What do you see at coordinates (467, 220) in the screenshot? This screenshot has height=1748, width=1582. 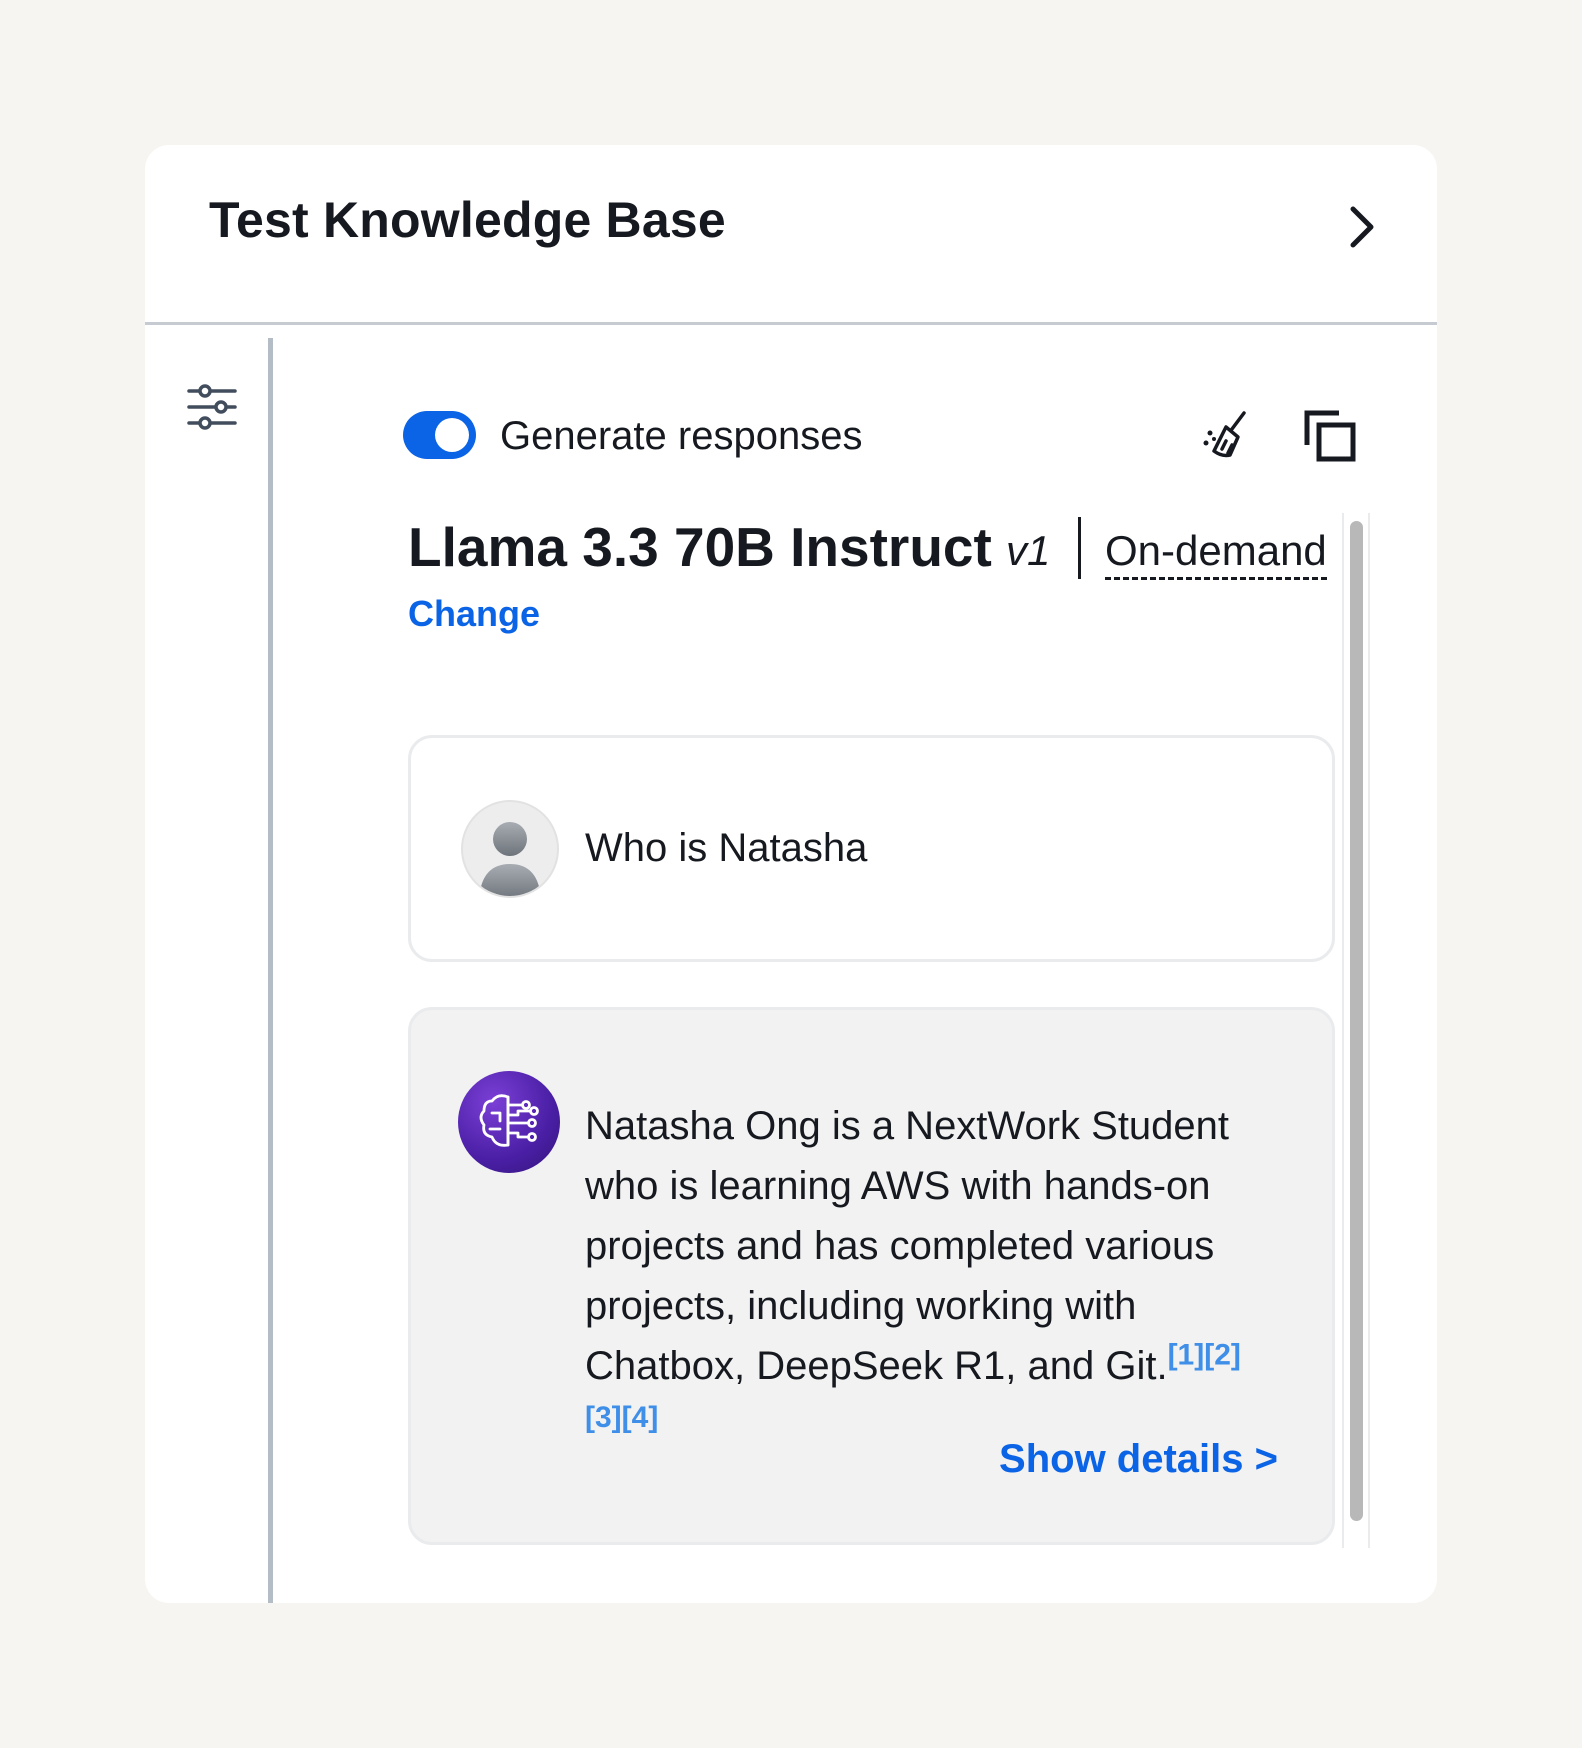 I see `panel-title: Test Knowledge Base` at bounding box center [467, 220].